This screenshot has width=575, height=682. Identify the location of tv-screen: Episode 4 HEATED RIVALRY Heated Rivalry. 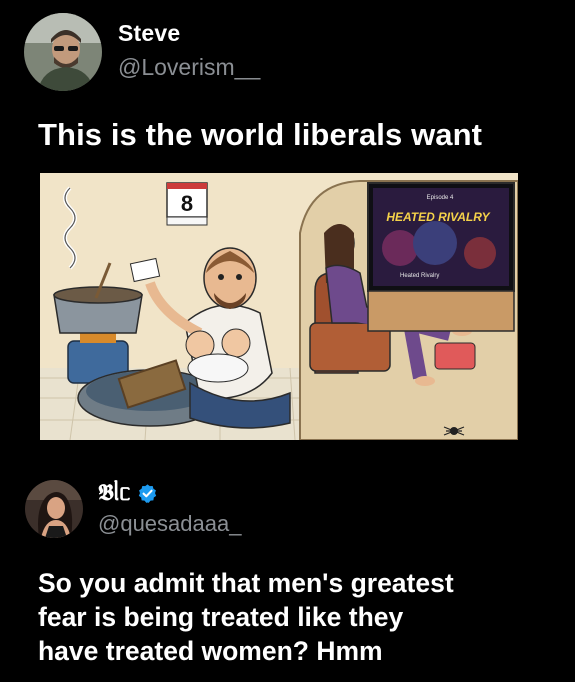
(441, 257).